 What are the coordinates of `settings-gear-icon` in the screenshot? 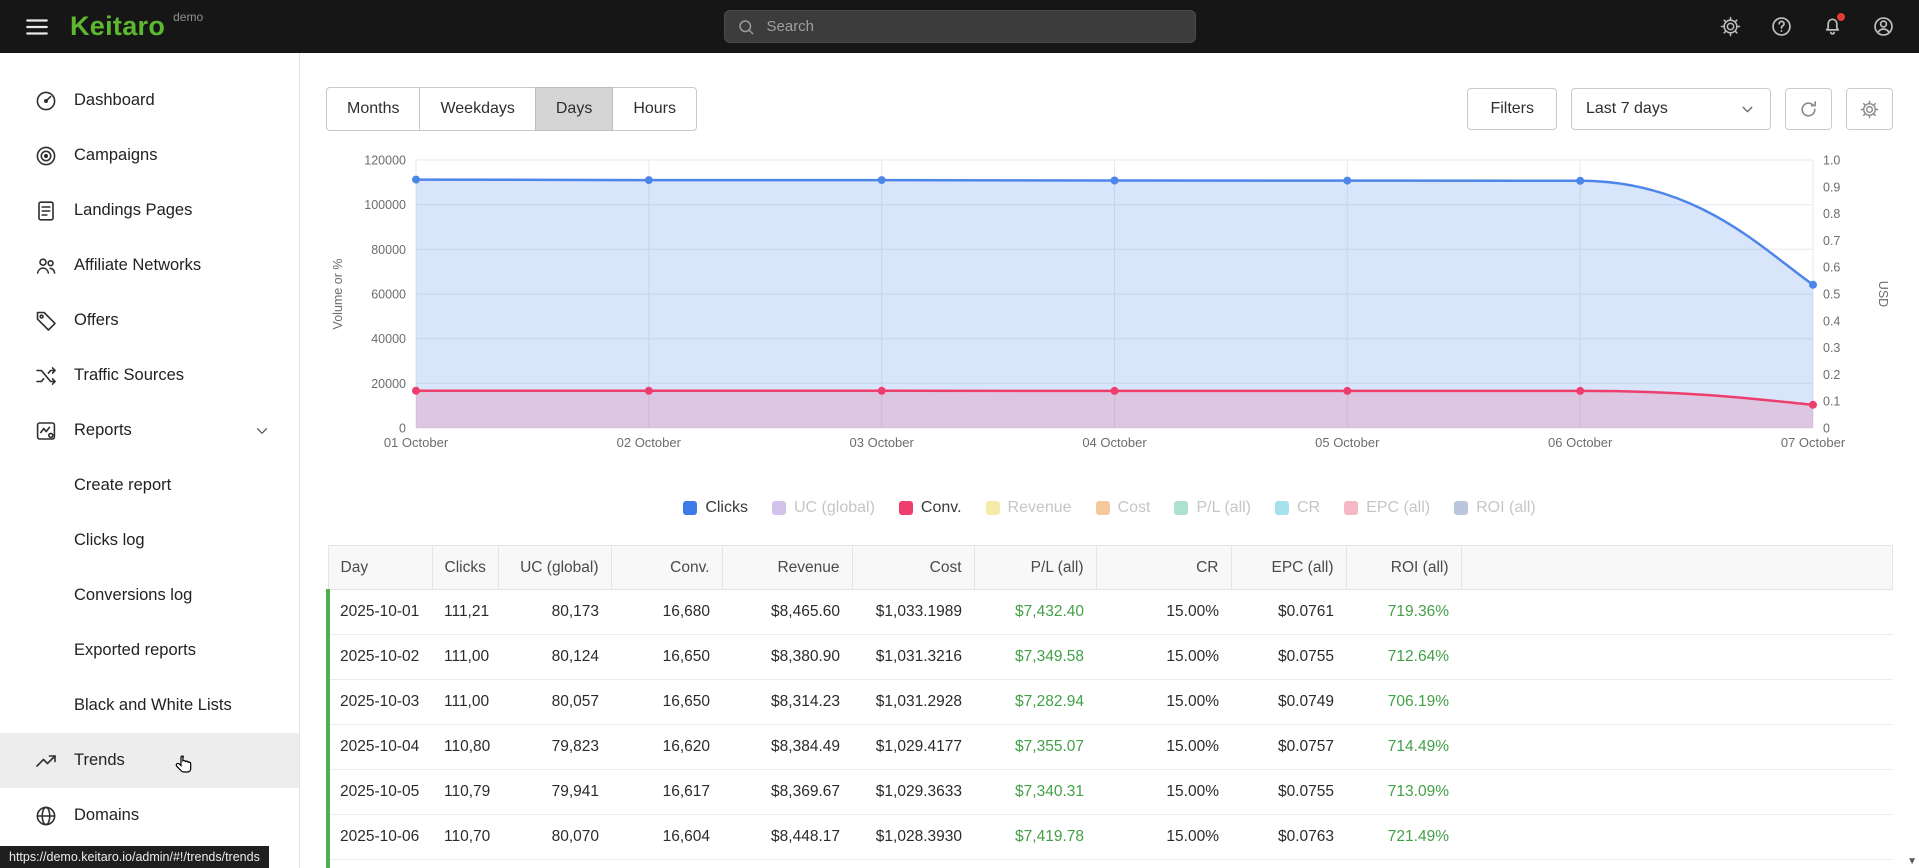 It's located at (1730, 26).